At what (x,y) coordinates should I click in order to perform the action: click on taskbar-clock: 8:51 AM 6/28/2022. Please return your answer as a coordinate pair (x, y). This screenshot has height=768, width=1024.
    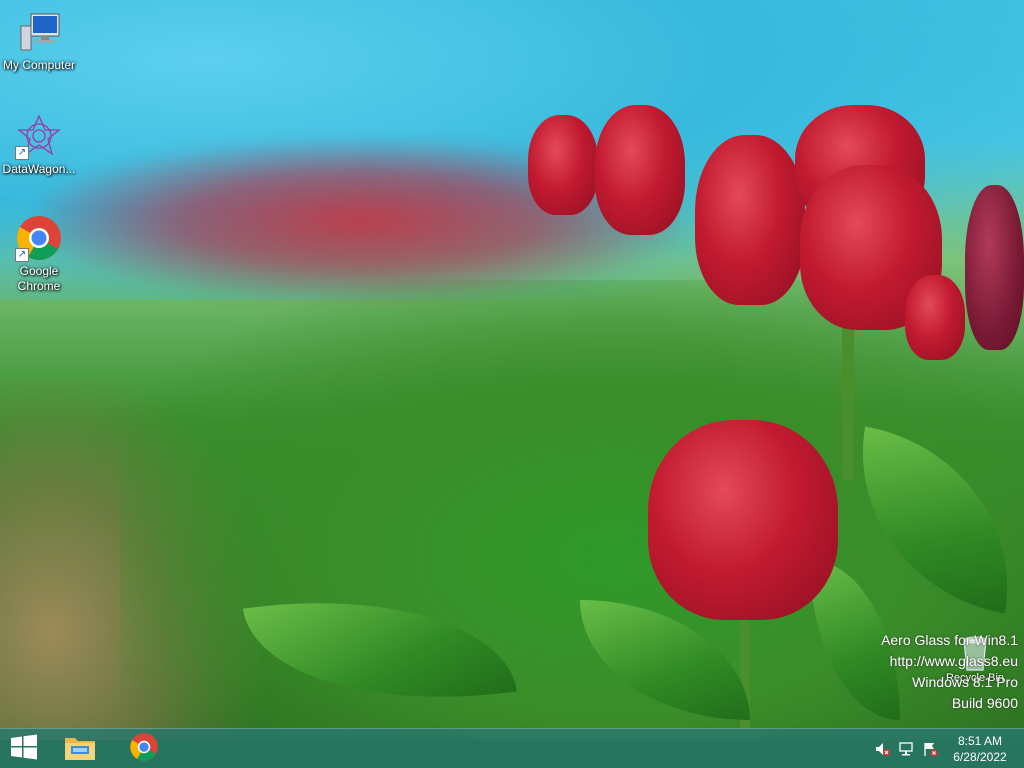
    Looking at the image, I should click on (980, 749).